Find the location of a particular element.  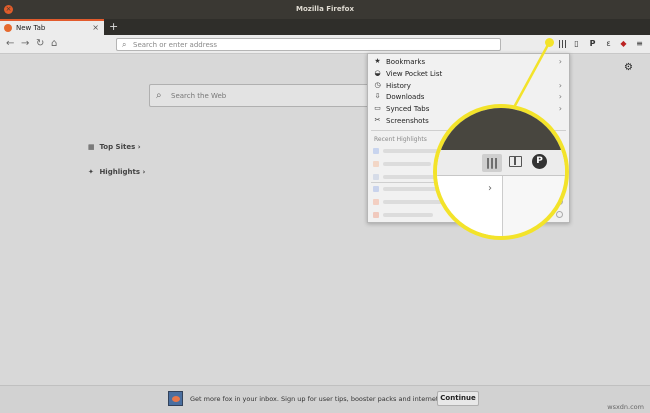

callout-dot is located at coordinates (549, 42).